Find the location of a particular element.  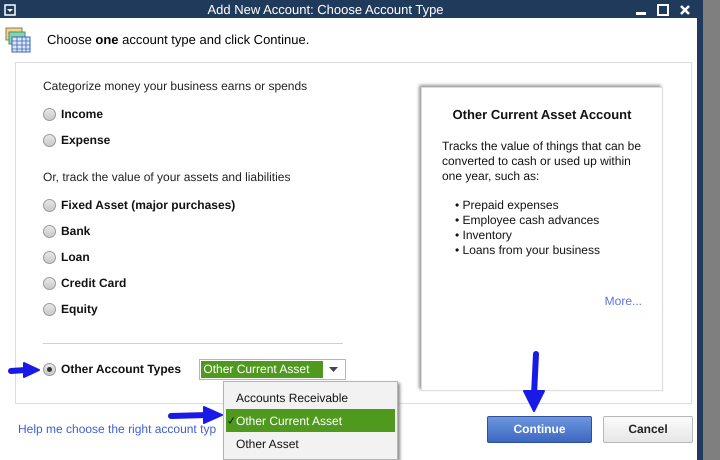

option-label: Income is located at coordinates (82, 114).